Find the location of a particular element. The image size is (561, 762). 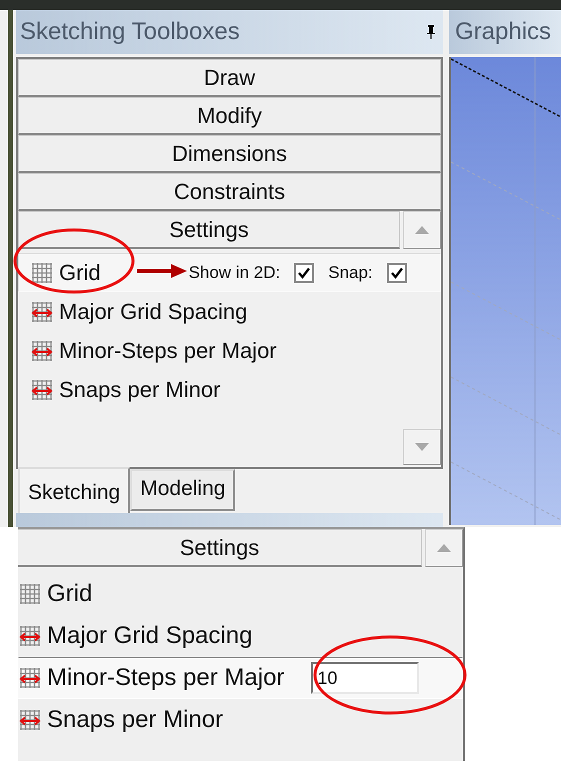

settings-row: Grid is located at coordinates (240, 594).